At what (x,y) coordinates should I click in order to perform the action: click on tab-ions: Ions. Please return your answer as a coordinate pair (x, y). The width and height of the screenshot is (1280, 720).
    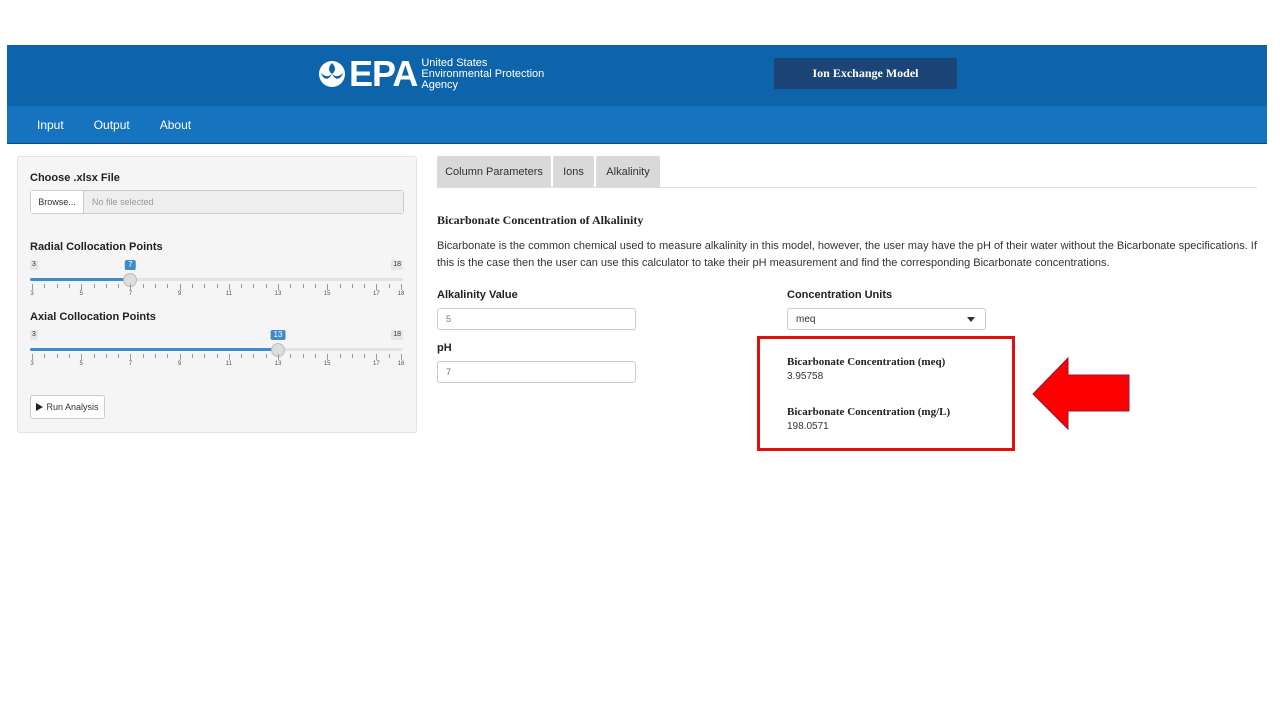
    Looking at the image, I should click on (573, 171).